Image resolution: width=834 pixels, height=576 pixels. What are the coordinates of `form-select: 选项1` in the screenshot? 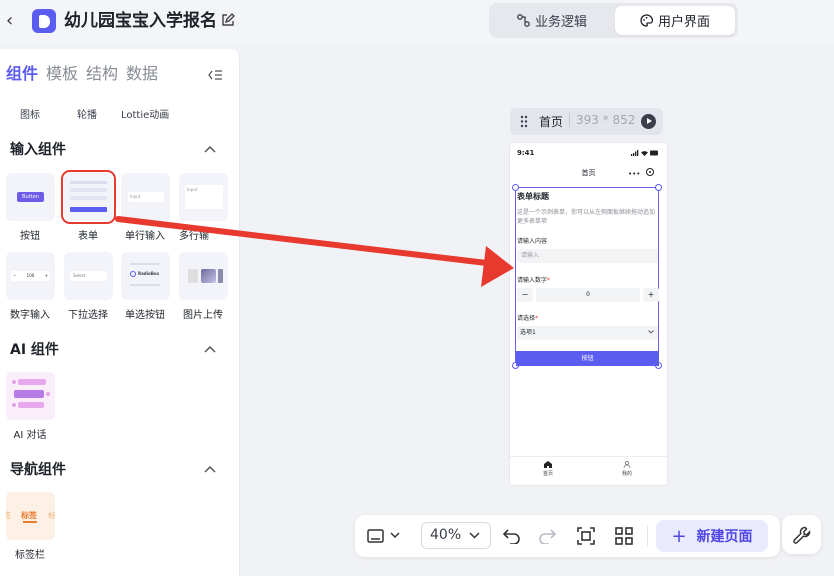 It's located at (587, 333).